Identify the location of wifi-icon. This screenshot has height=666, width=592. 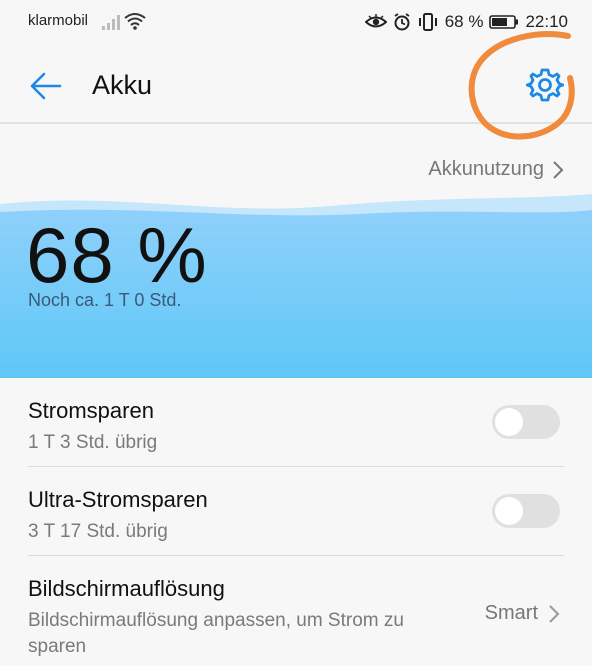
(135, 21).